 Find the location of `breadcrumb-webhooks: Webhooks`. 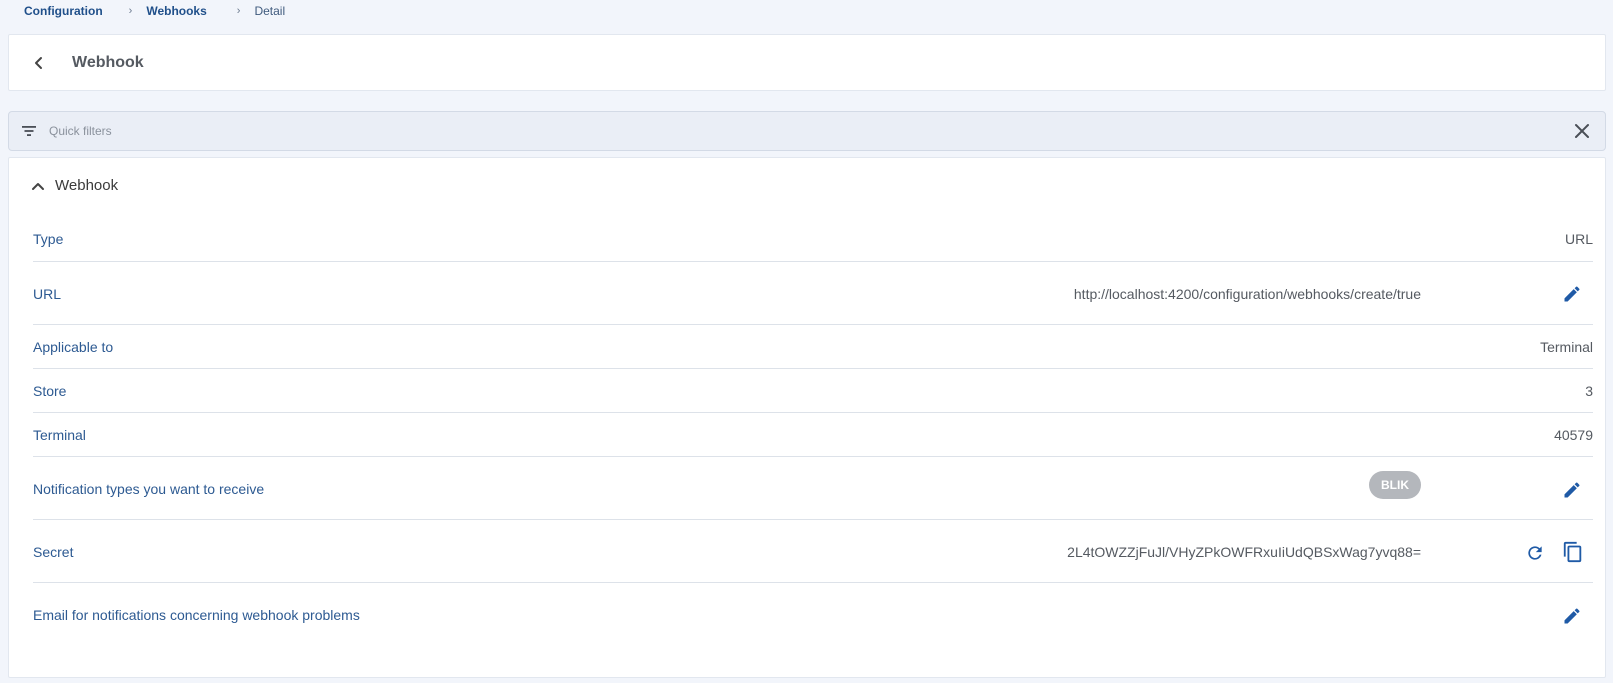

breadcrumb-webhooks: Webhooks is located at coordinates (176, 11).